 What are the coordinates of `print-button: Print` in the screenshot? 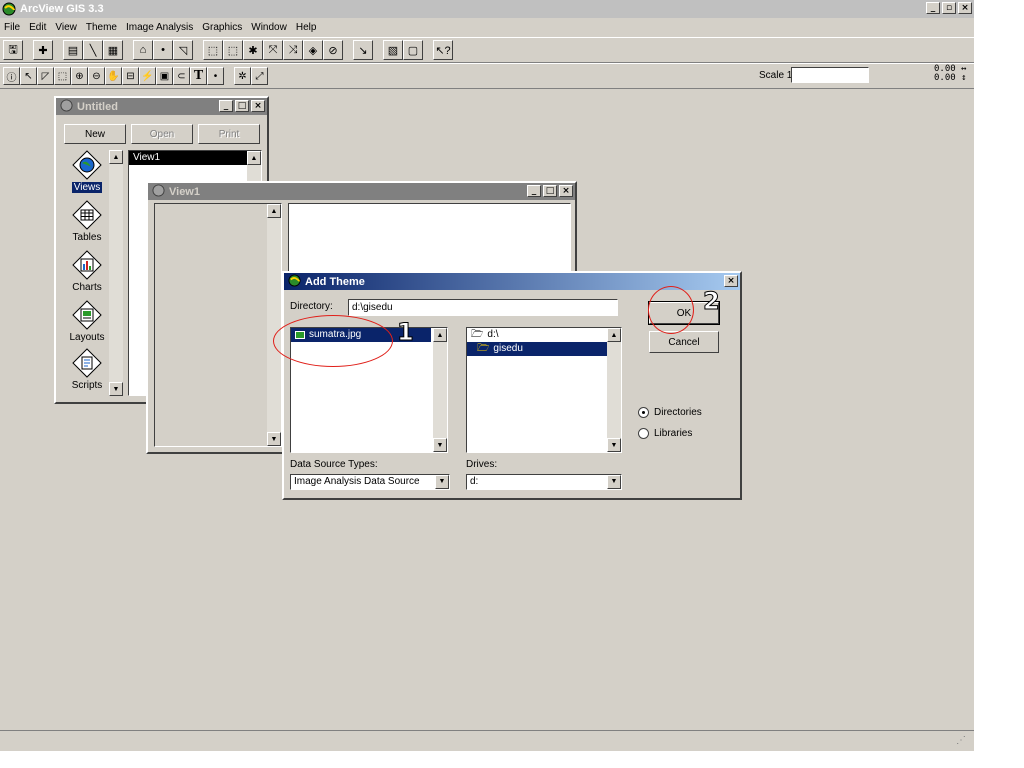 It's located at (229, 134).